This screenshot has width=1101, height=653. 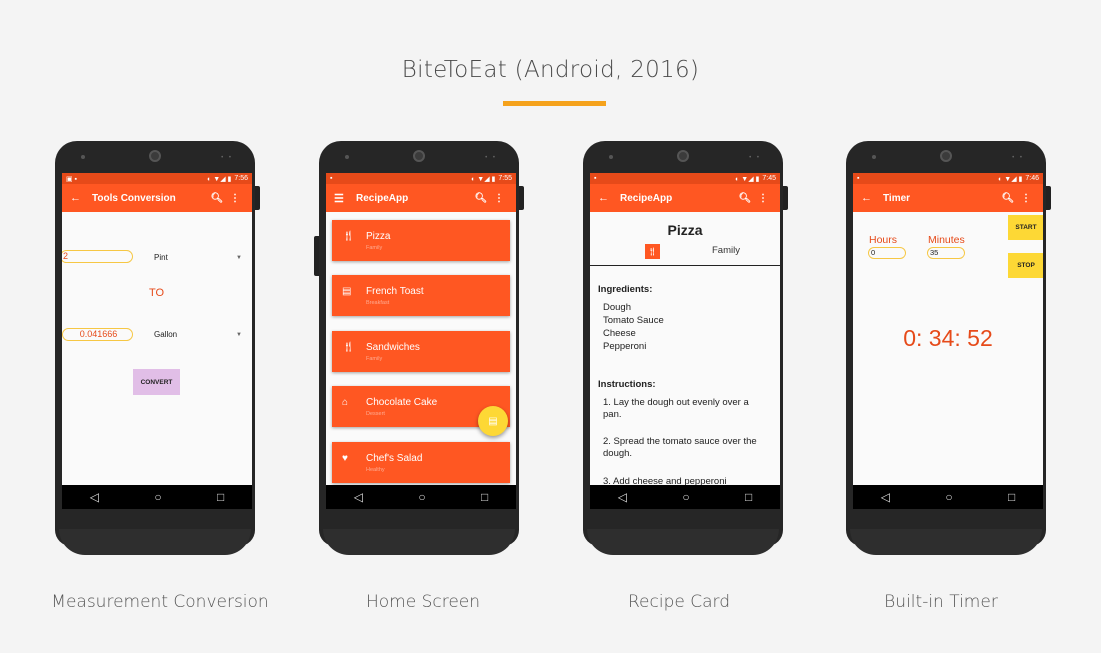 What do you see at coordinates (156, 382) in the screenshot?
I see `convert-button: CONVERT` at bounding box center [156, 382].